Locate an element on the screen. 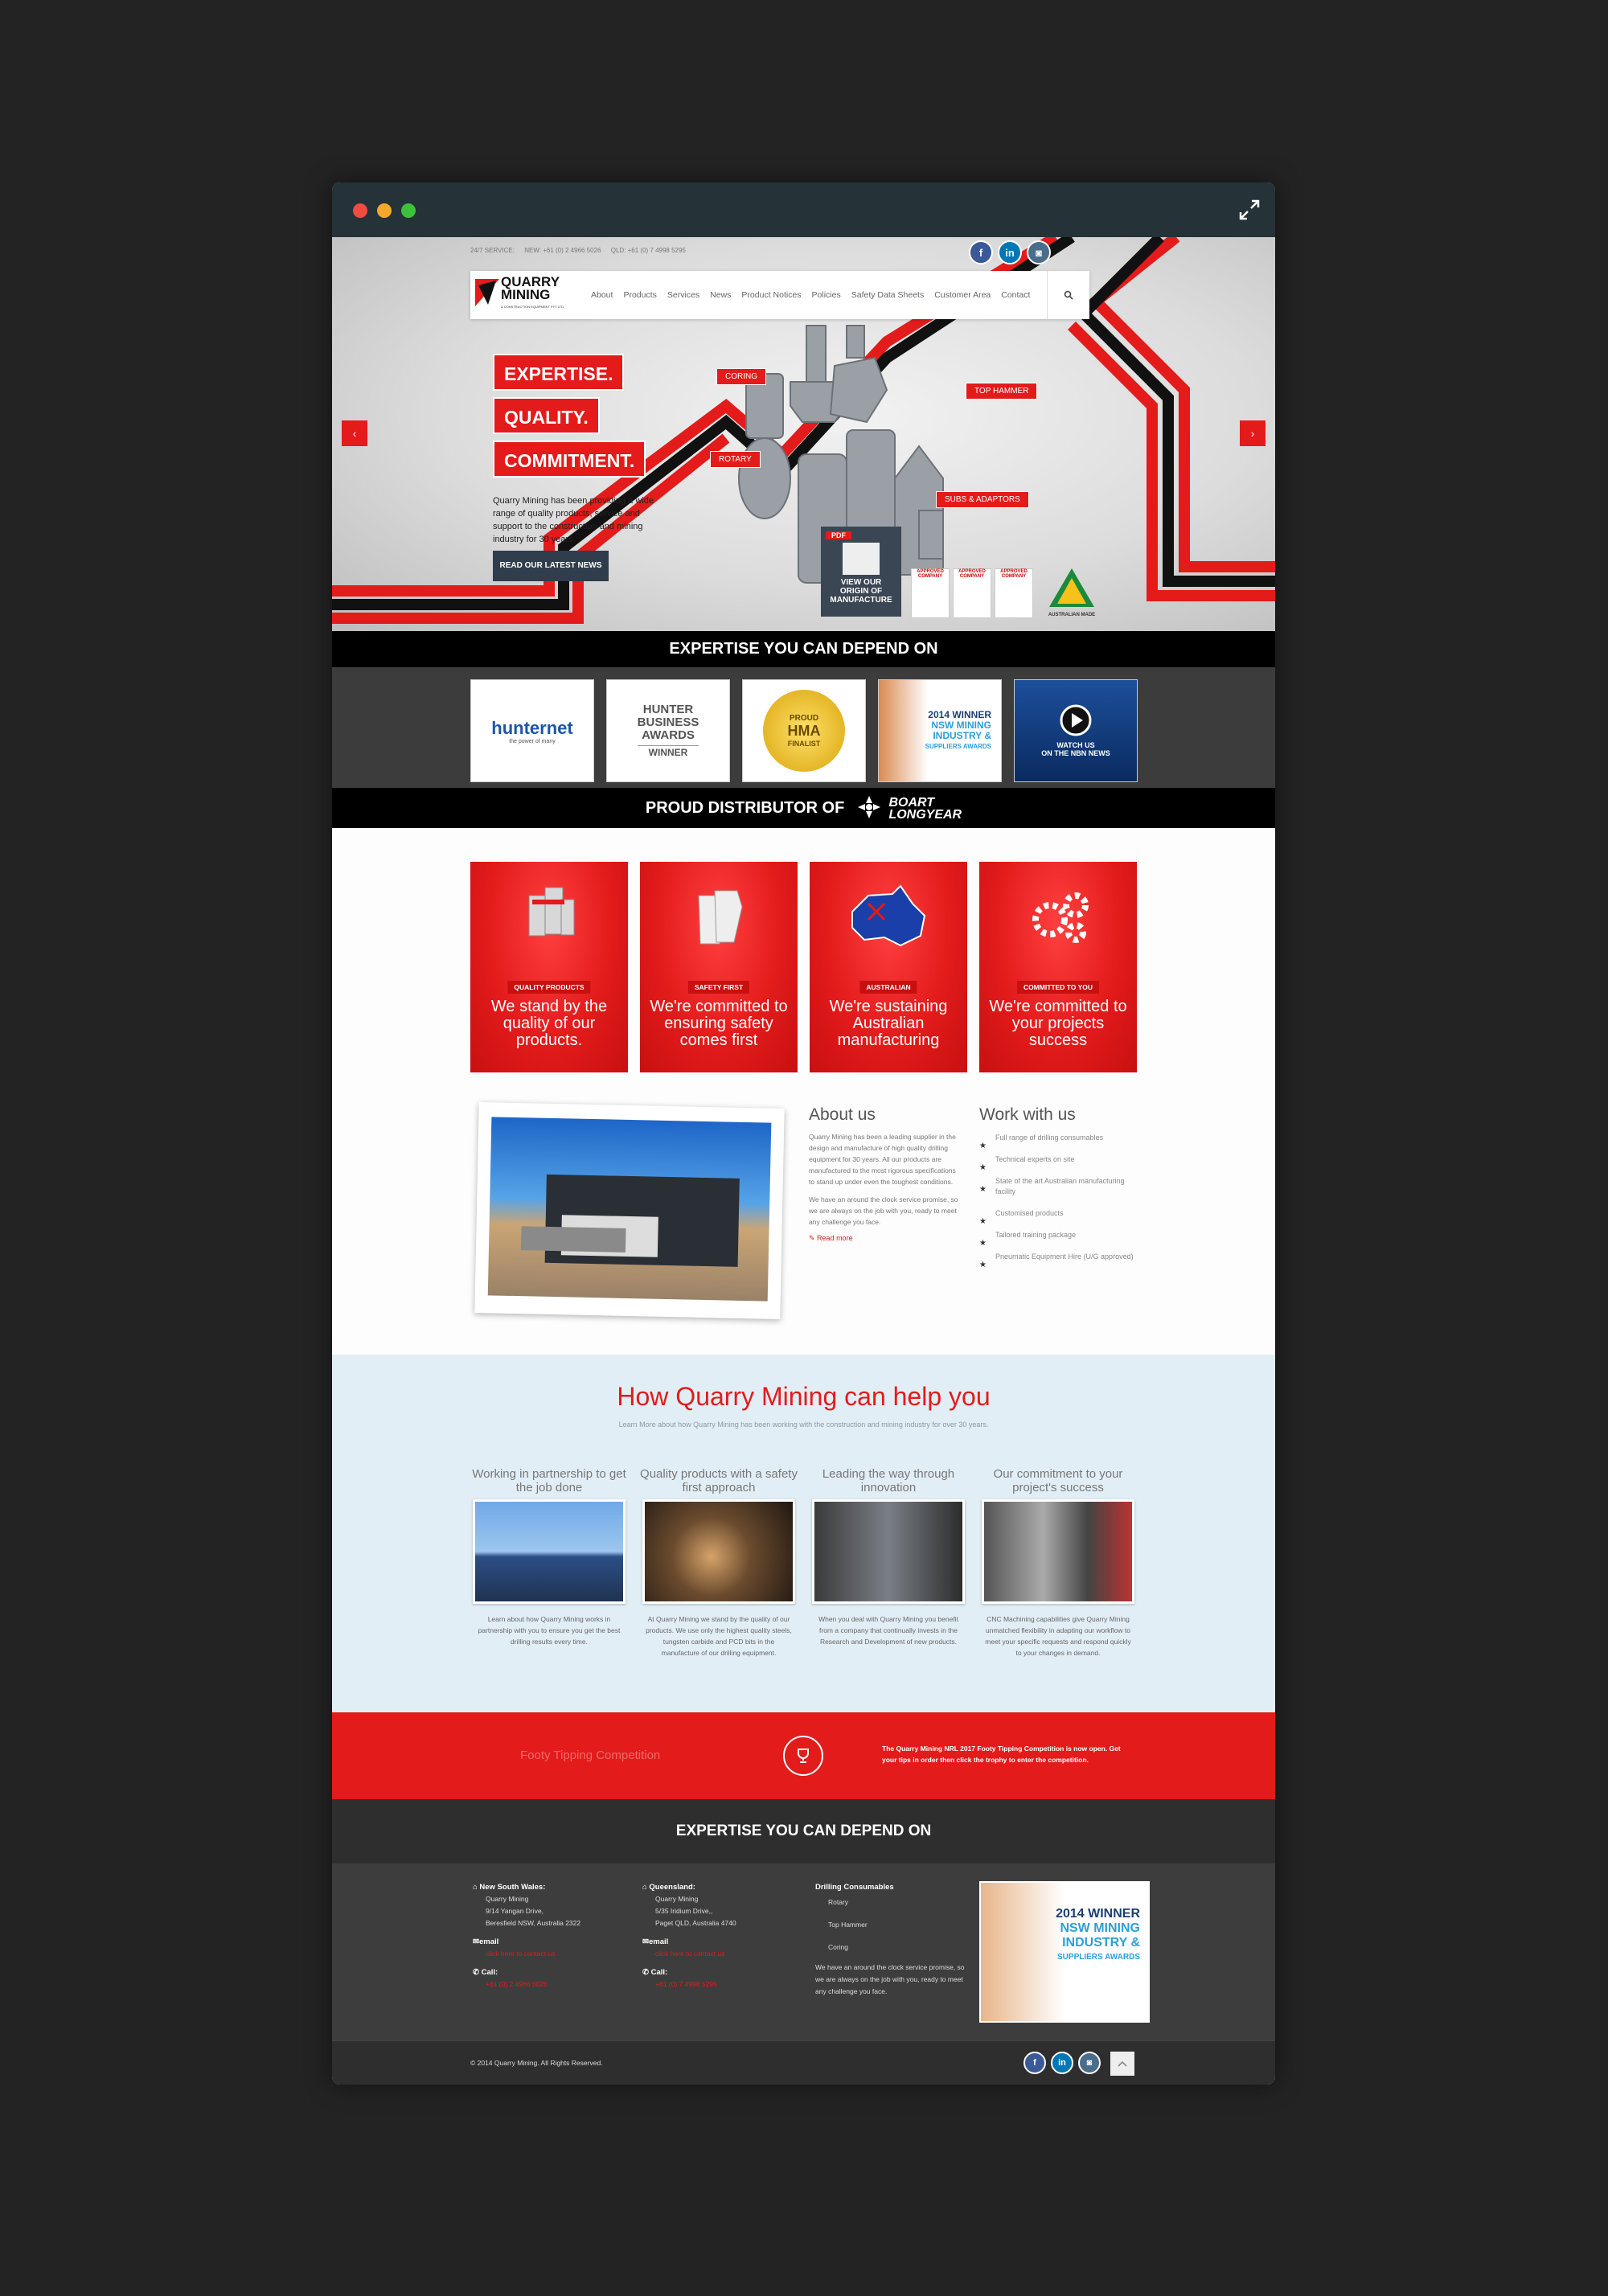  work-title: Work with us is located at coordinates (1027, 1114).